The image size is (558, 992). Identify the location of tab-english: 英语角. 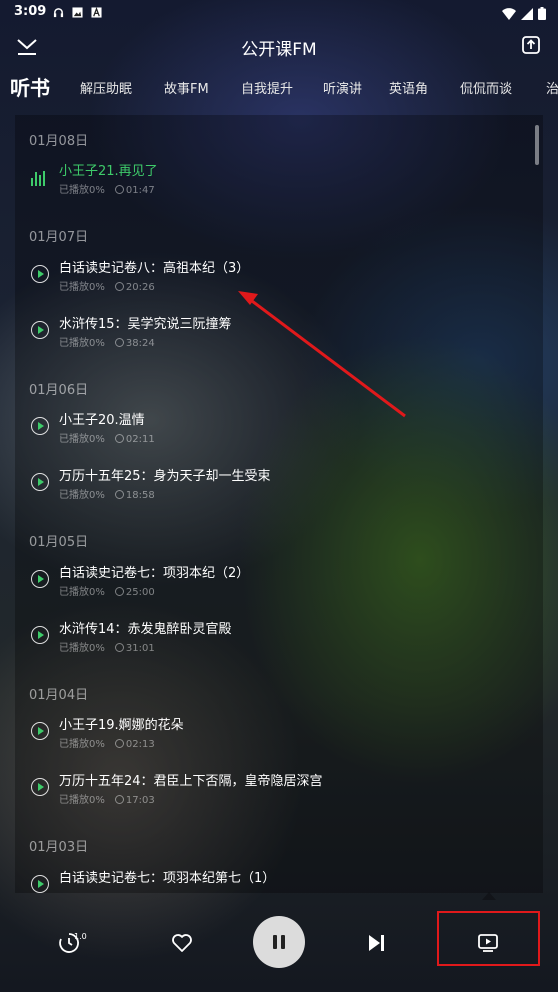
(408, 87).